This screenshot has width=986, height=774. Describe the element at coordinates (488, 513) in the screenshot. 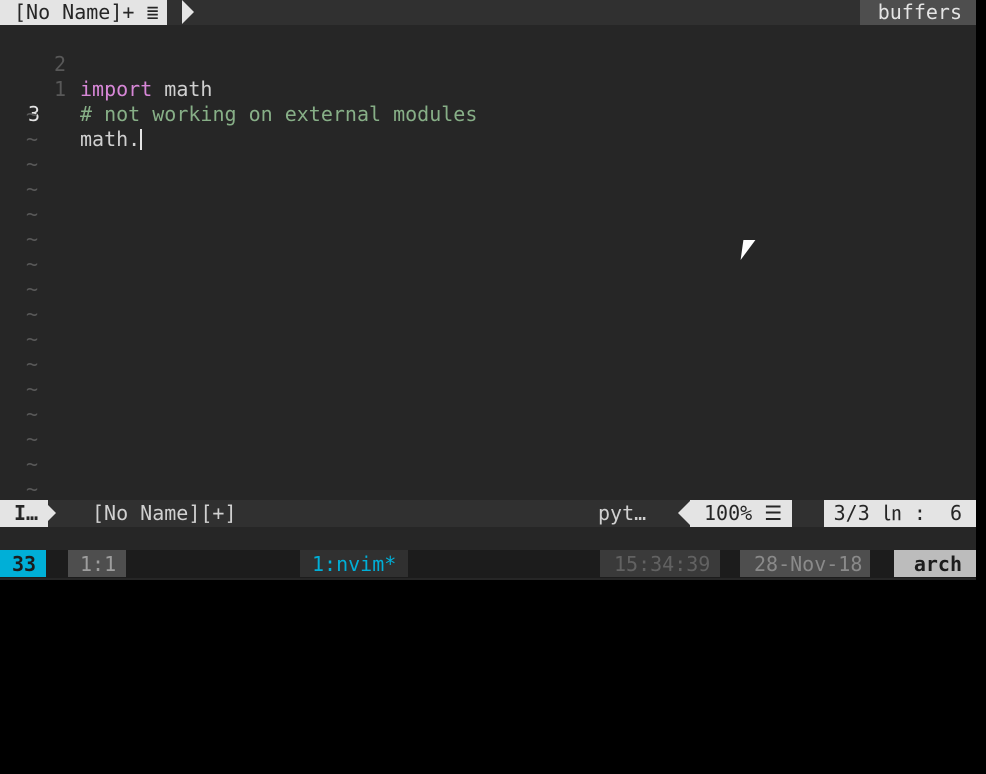

I see `vim-statusline: I… [No Name][+] pyt… 100% ☰ 3/3 ㏑ : 6` at that location.